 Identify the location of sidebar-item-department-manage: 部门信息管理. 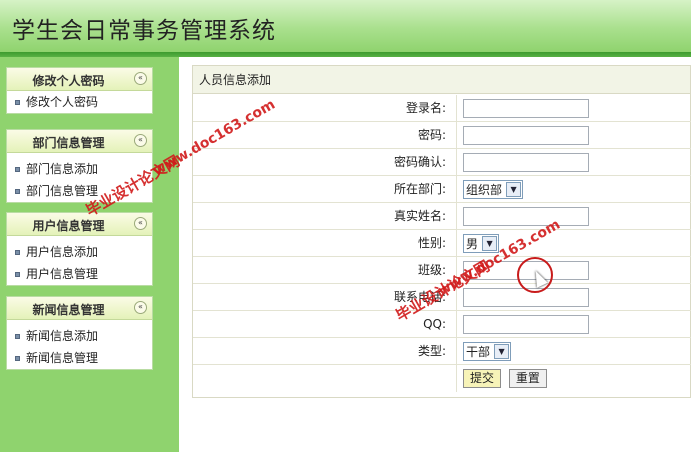
(79, 191).